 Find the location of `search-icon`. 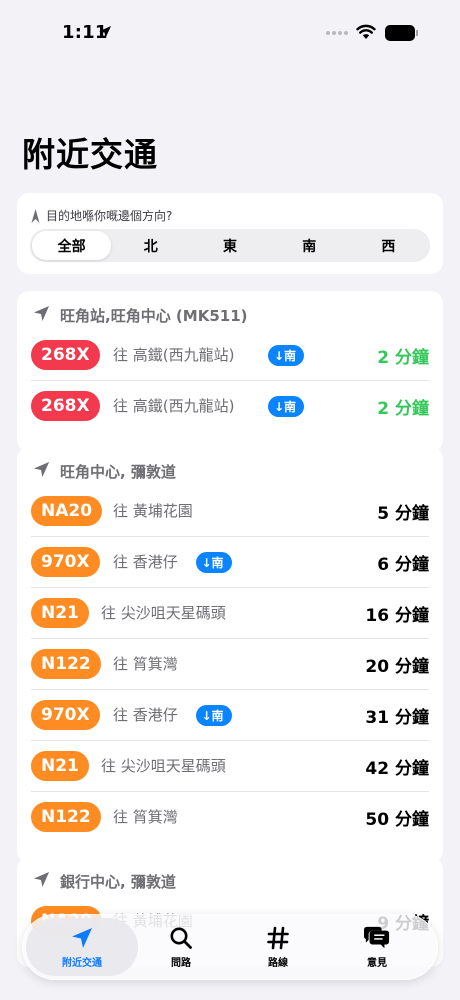

search-icon is located at coordinates (181, 938).